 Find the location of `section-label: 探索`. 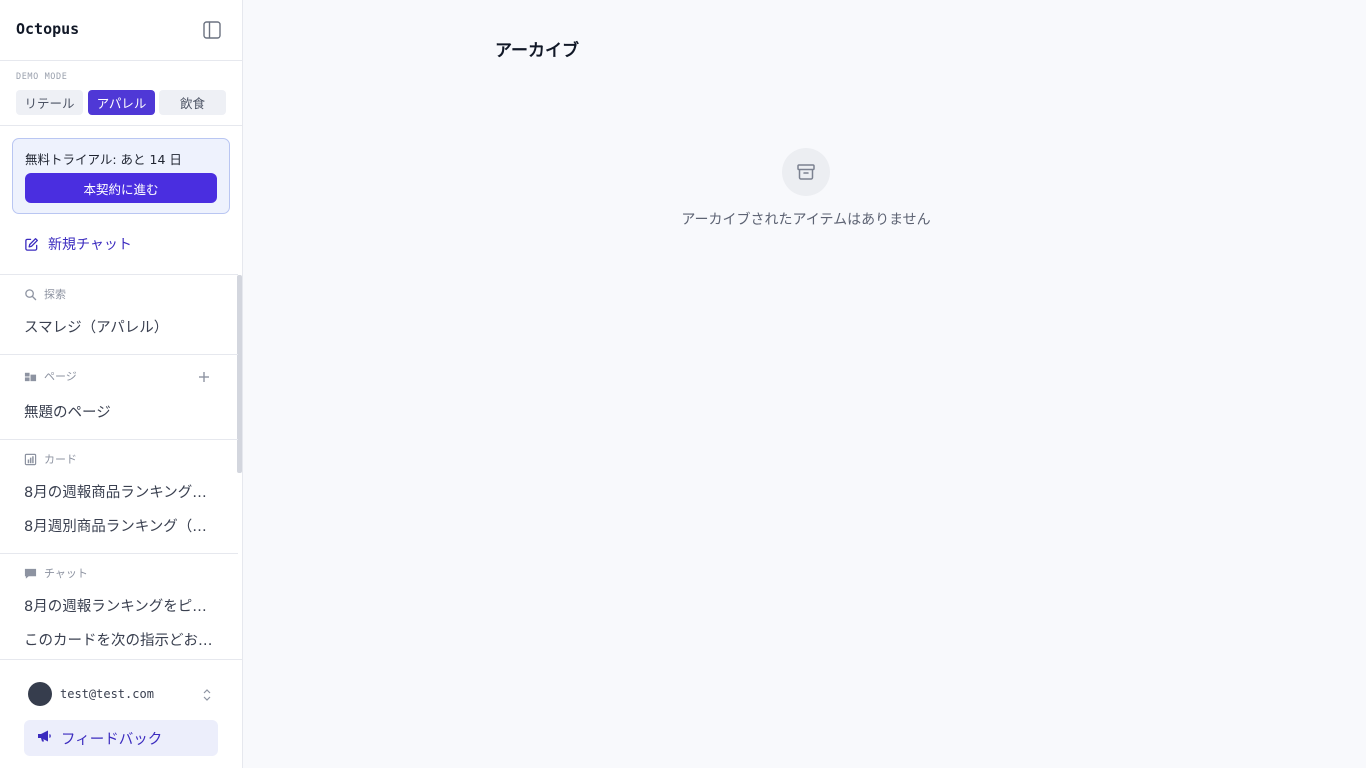

section-label: 探索 is located at coordinates (55, 294).